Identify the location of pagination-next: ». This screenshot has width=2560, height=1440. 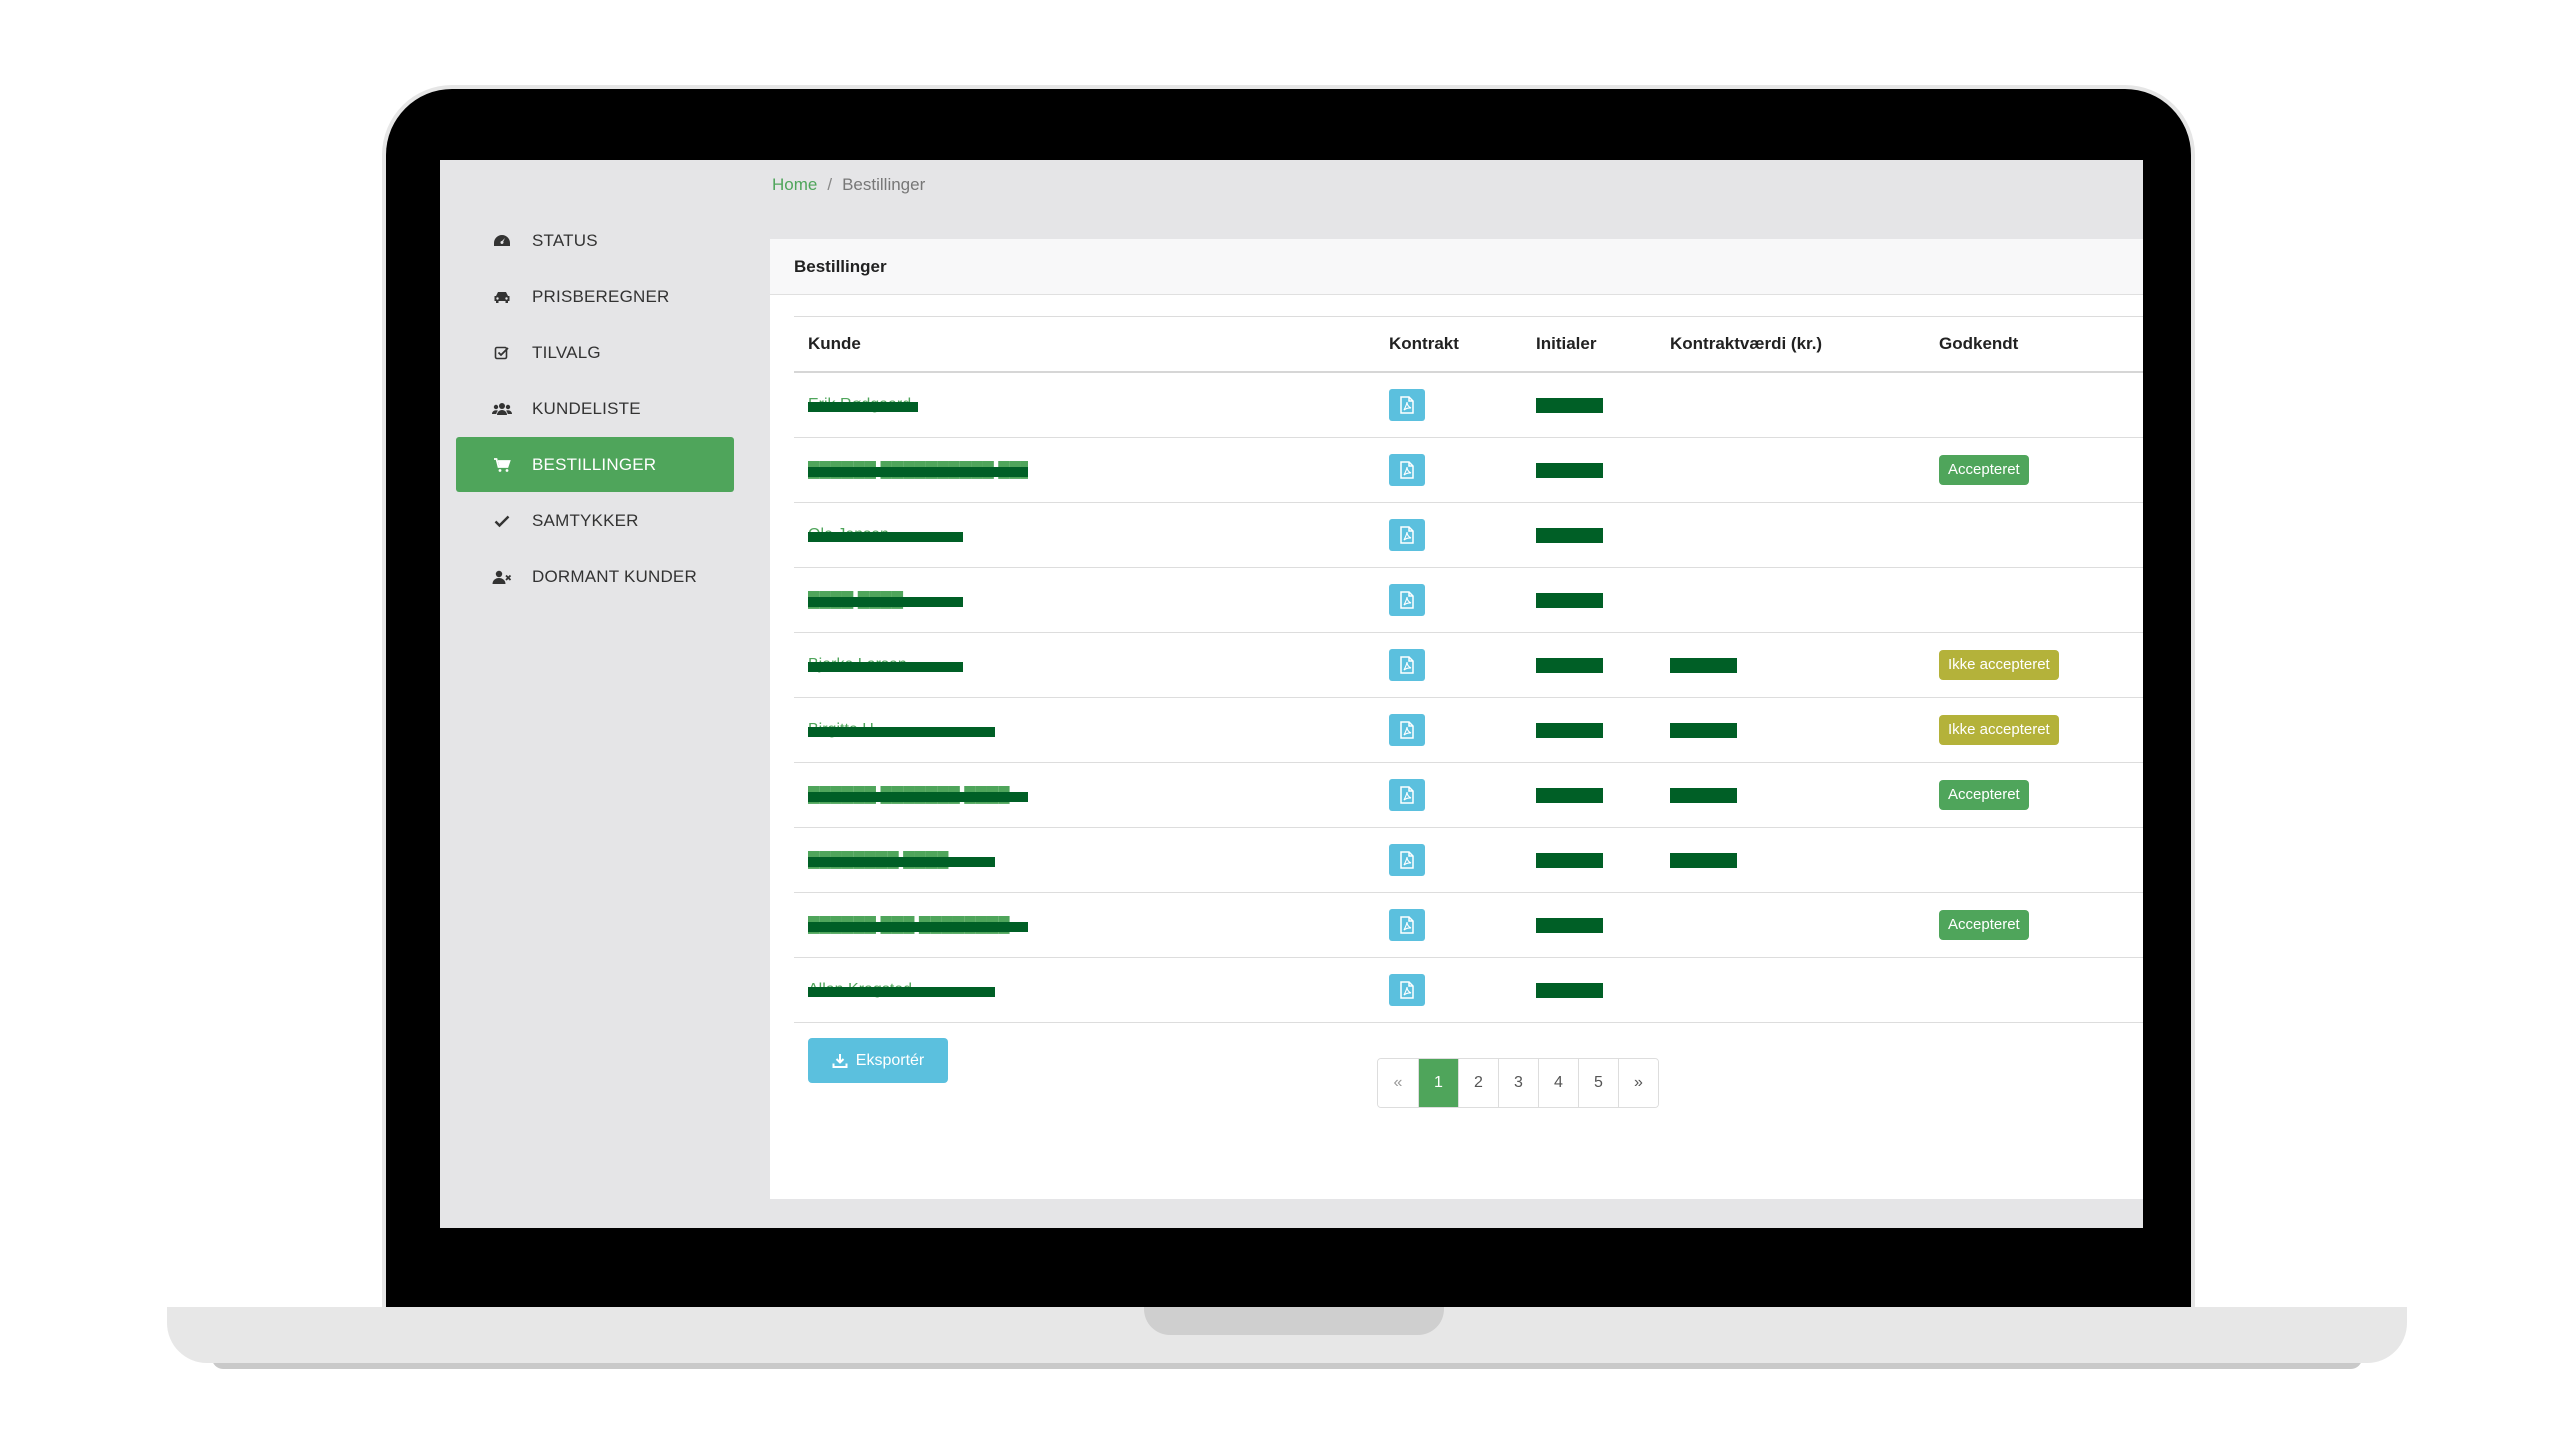
(1638, 1083).